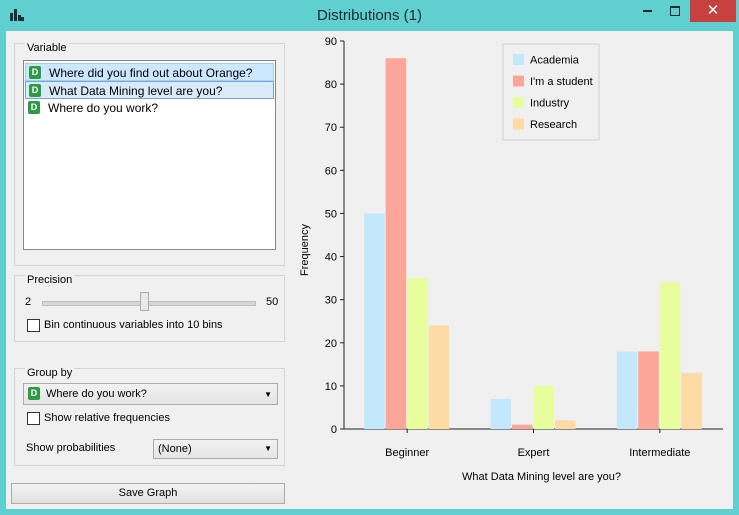  Describe the element at coordinates (33, 418) in the screenshot. I see `relative-frequencies-checkbox` at that location.